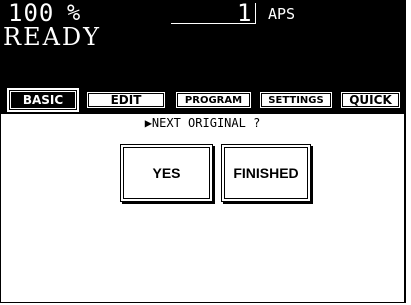 This screenshot has height=305, width=411. Describe the element at coordinates (126, 100) in the screenshot. I see `tab-edit: EDIT` at that location.